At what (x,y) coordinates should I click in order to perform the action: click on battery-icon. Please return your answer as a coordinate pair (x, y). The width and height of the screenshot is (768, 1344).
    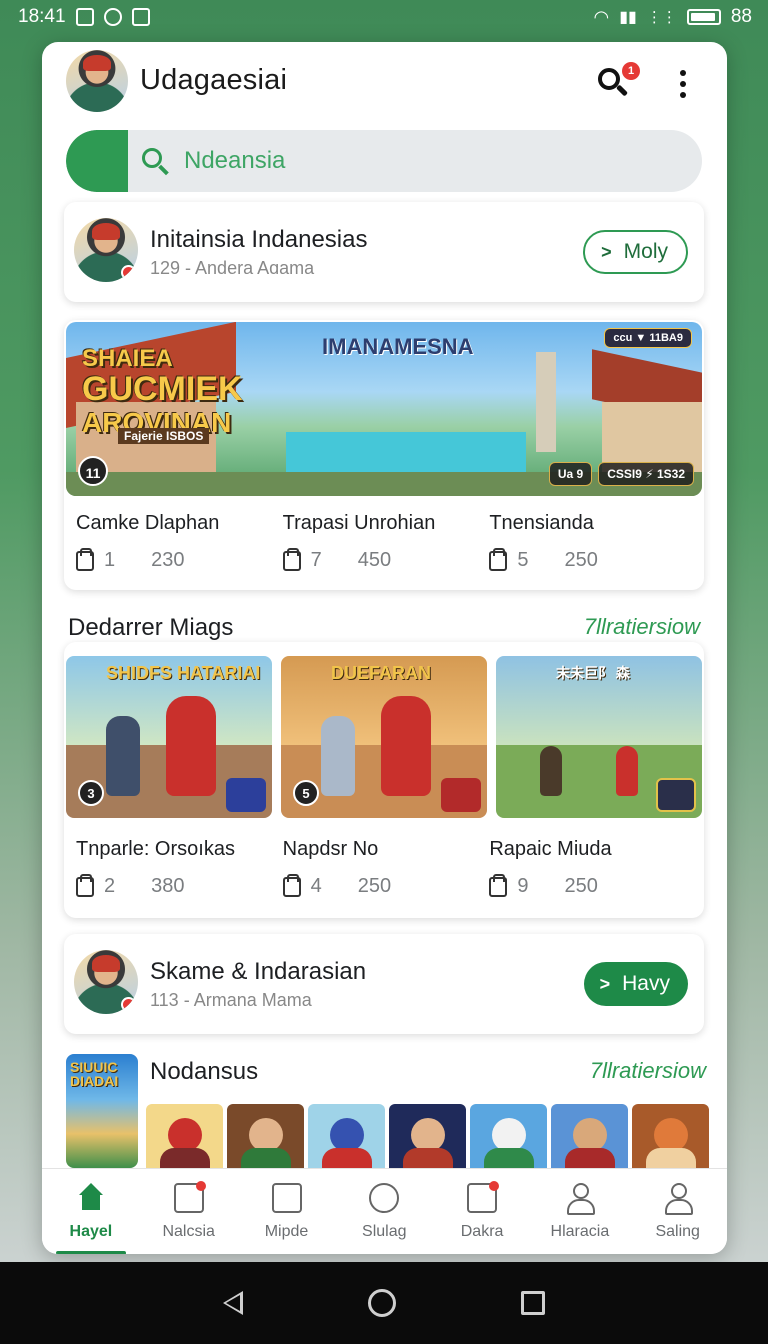
    Looking at the image, I should click on (703, 17).